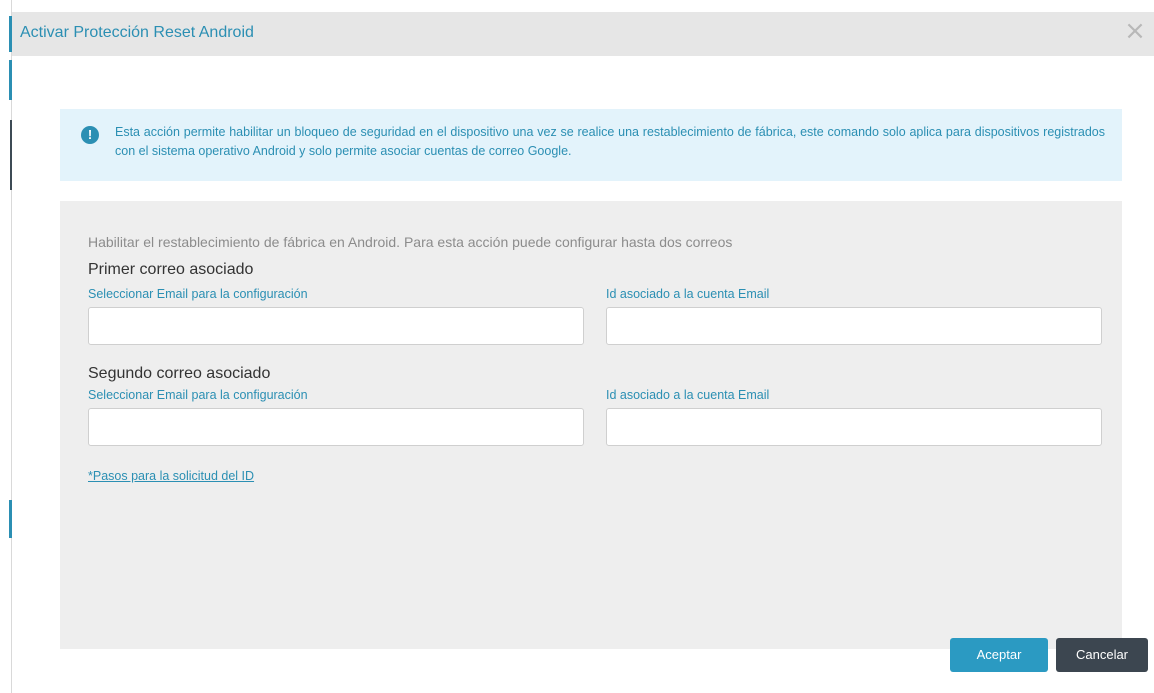 Image resolution: width=1154 pixels, height=693 pixels. What do you see at coordinates (336, 326) in the screenshot?
I see `first-email-input` at bounding box center [336, 326].